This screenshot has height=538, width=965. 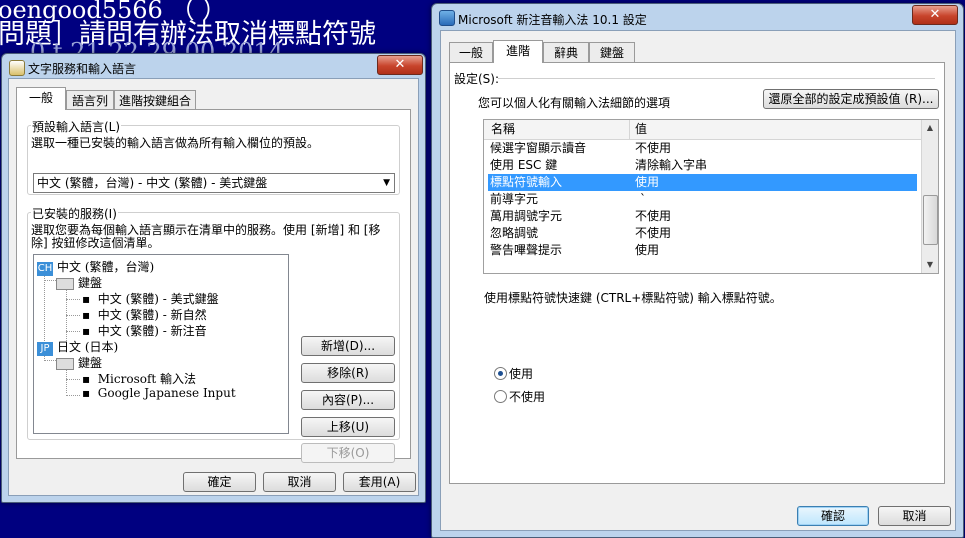 What do you see at coordinates (477, 79) in the screenshot?
I see `settings-label: 設定(S):` at bounding box center [477, 79].